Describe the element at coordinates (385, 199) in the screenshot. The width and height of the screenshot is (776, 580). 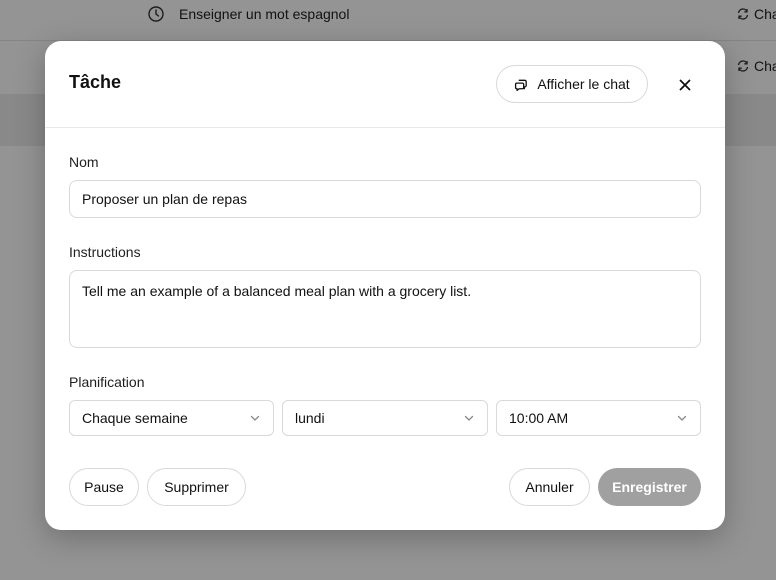
I see `name-input: Proposer un plan de repas` at that location.